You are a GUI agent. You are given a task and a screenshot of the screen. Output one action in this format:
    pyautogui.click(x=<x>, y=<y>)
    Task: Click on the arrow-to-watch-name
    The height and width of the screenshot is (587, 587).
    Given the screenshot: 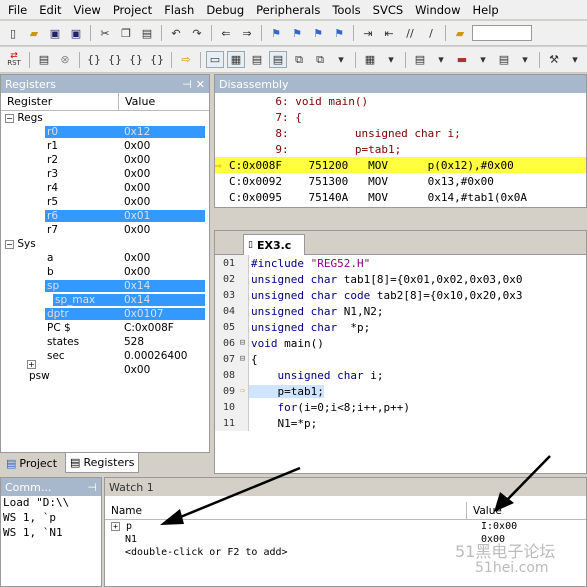 What is the action you would take?
    pyautogui.click(x=239, y=493)
    